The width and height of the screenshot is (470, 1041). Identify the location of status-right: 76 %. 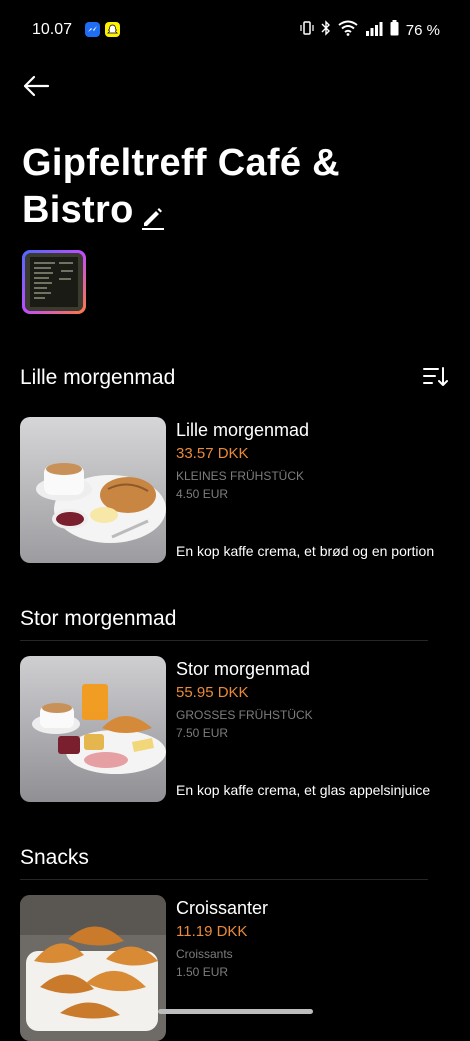
(370, 30).